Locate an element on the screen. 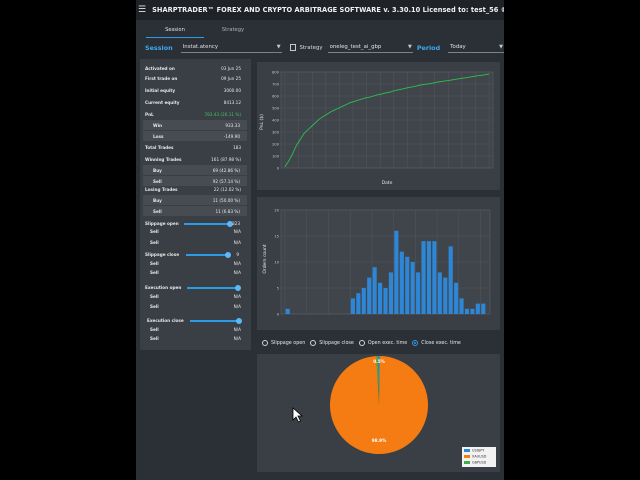 The height and width of the screenshot is (480, 640). radio-open-exec-time: Open exec. time is located at coordinates (382, 343).